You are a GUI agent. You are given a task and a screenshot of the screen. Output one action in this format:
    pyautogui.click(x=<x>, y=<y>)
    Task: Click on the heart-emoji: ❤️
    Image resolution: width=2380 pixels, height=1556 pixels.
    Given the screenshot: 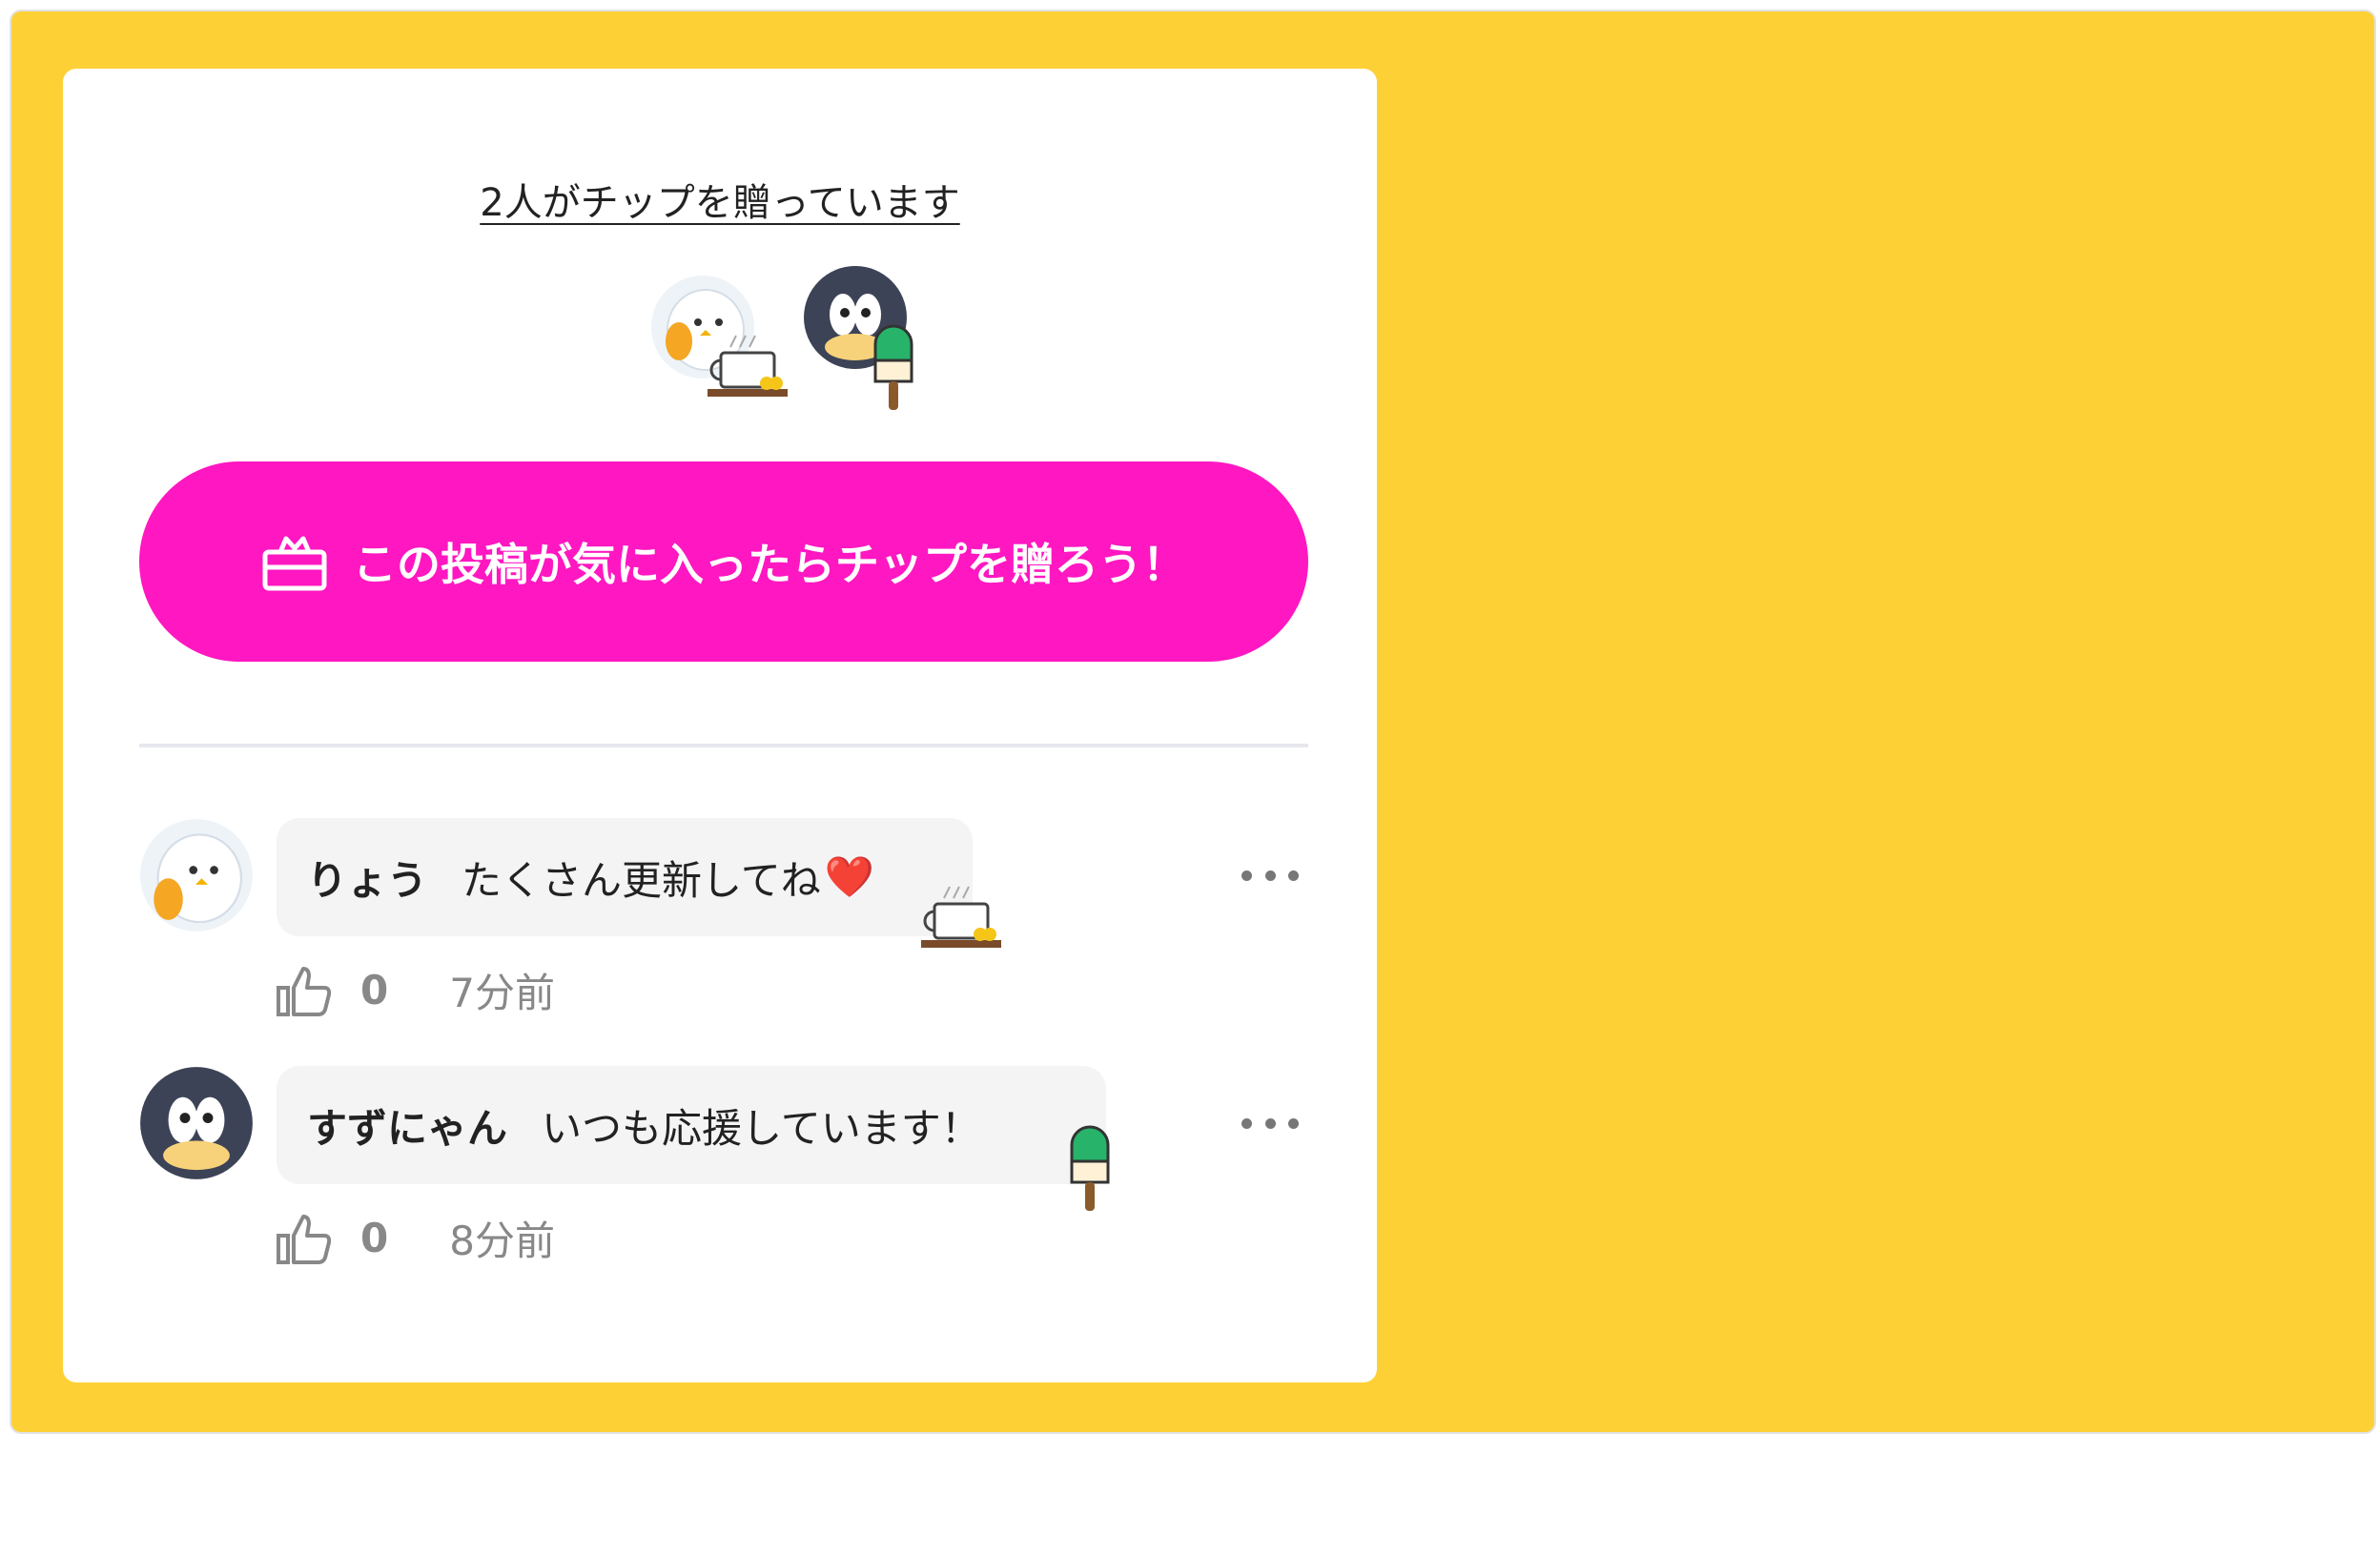 What is the action you would take?
    pyautogui.click(x=849, y=876)
    